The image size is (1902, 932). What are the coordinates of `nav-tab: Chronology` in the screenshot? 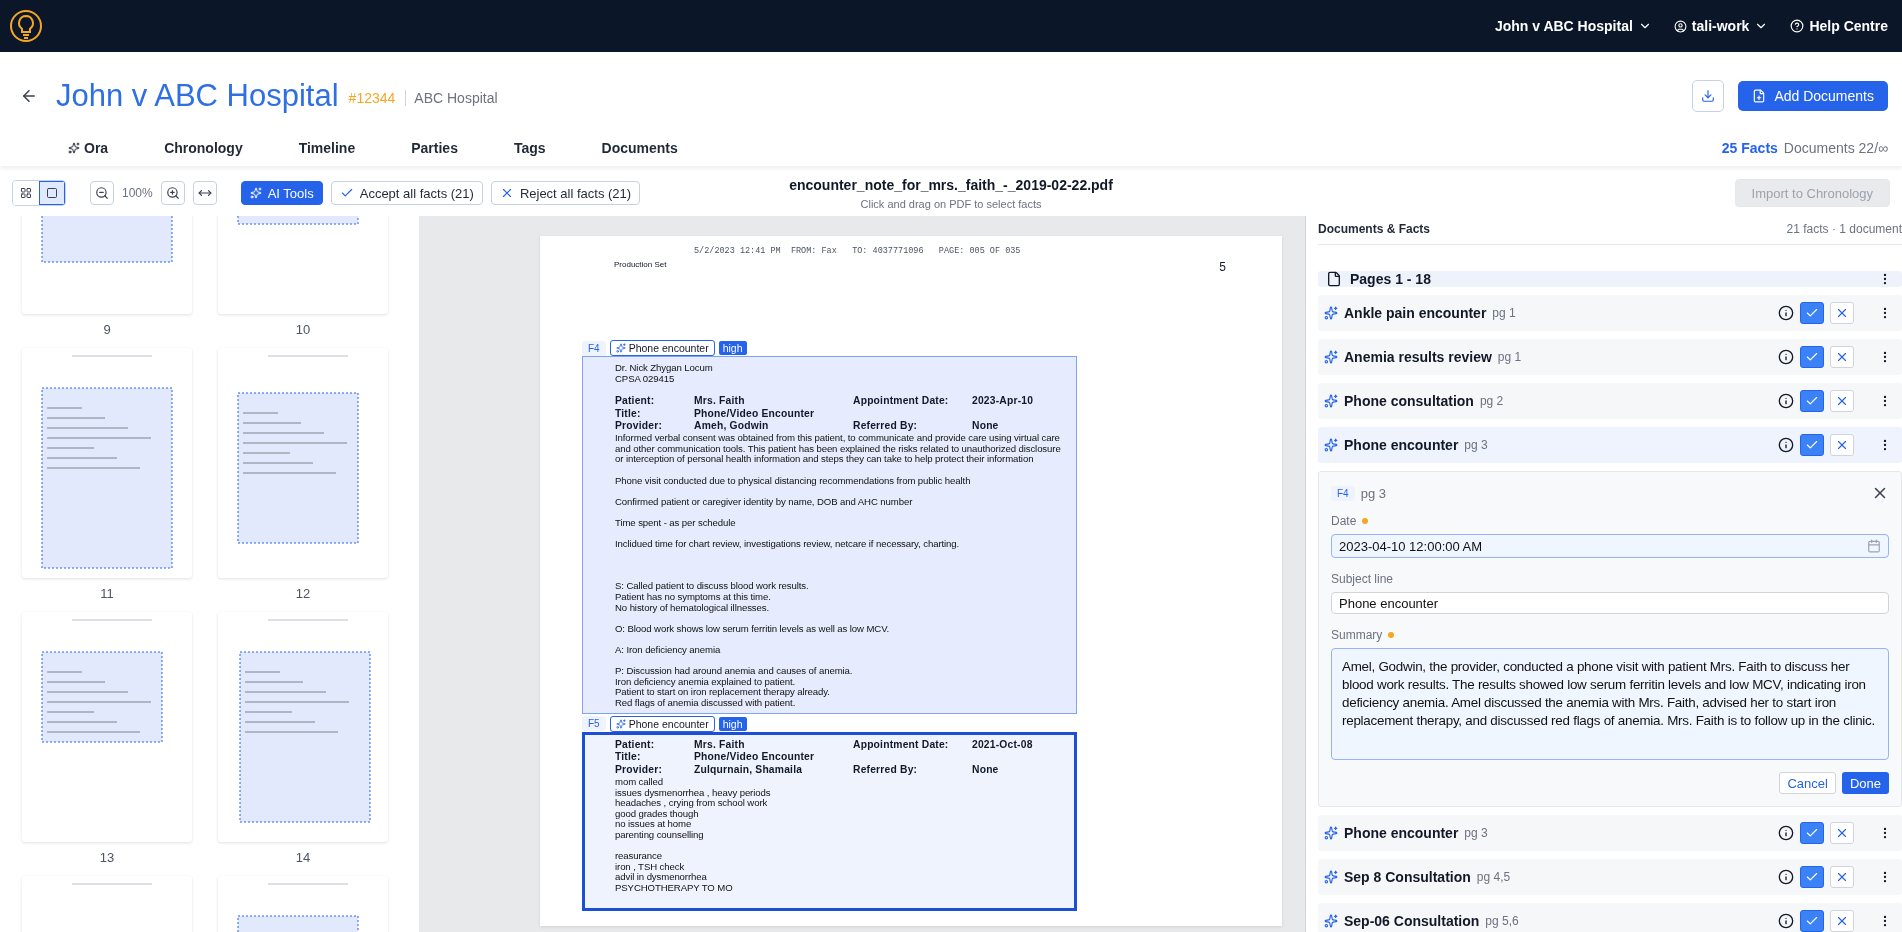 It's located at (203, 148).